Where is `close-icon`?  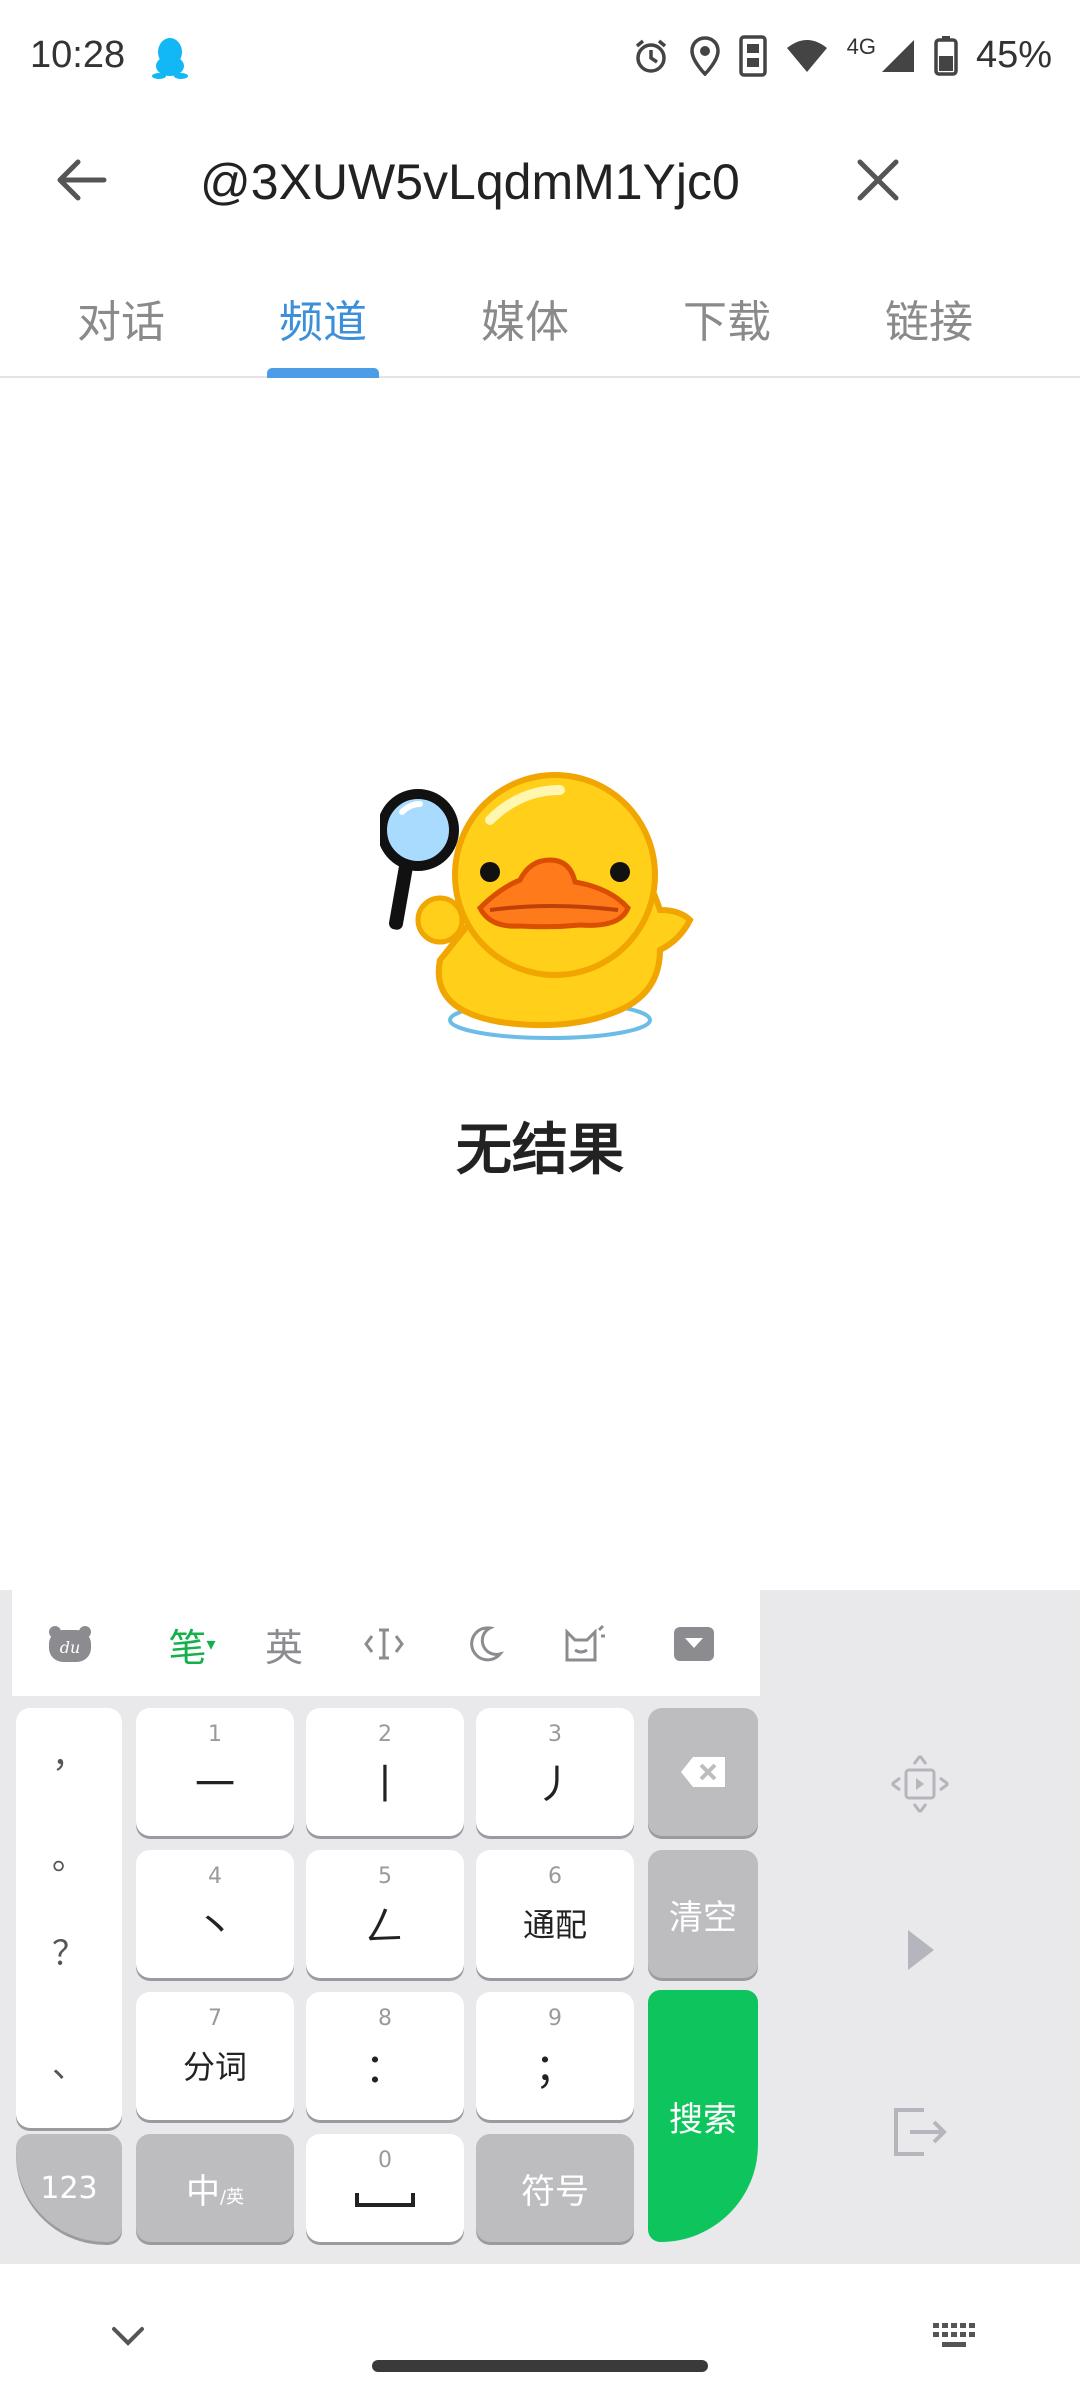 close-icon is located at coordinates (878, 180).